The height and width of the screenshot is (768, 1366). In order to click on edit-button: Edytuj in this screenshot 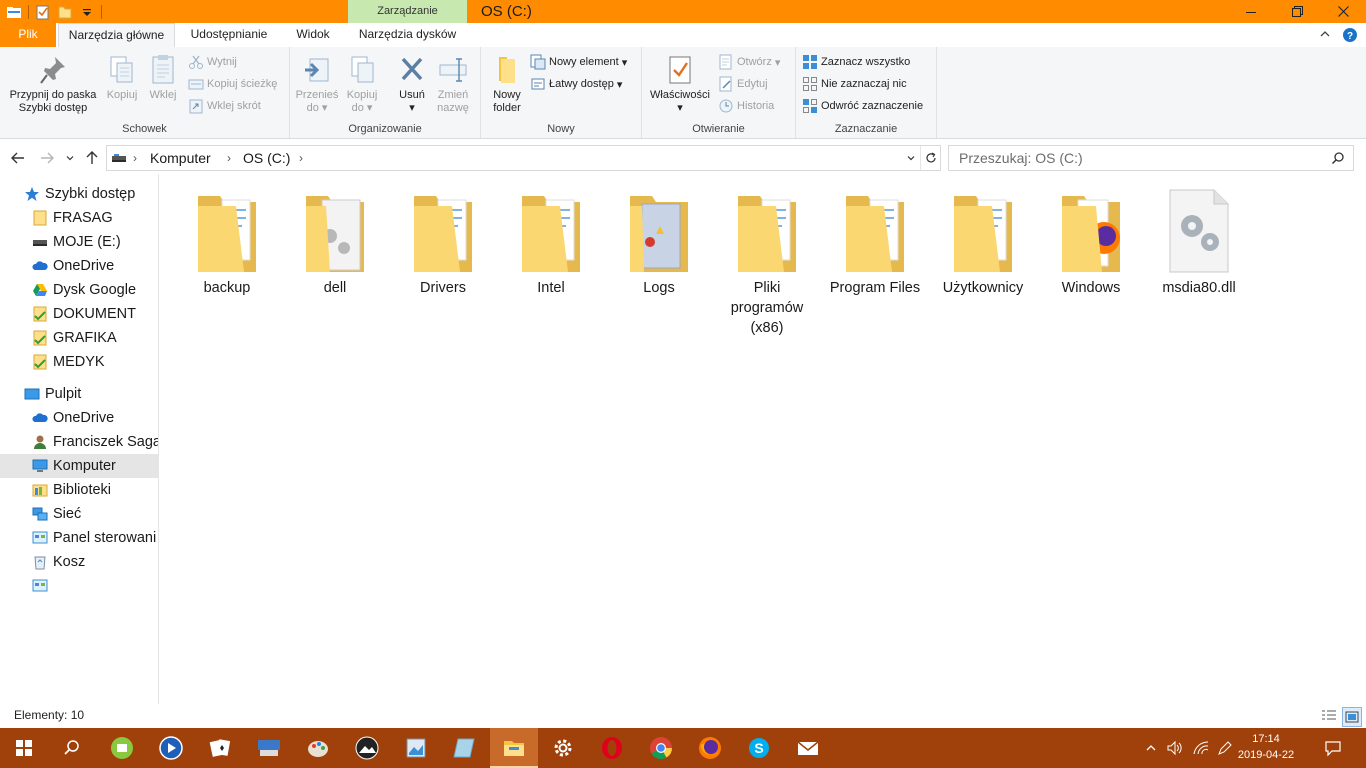, I will do `click(743, 84)`.